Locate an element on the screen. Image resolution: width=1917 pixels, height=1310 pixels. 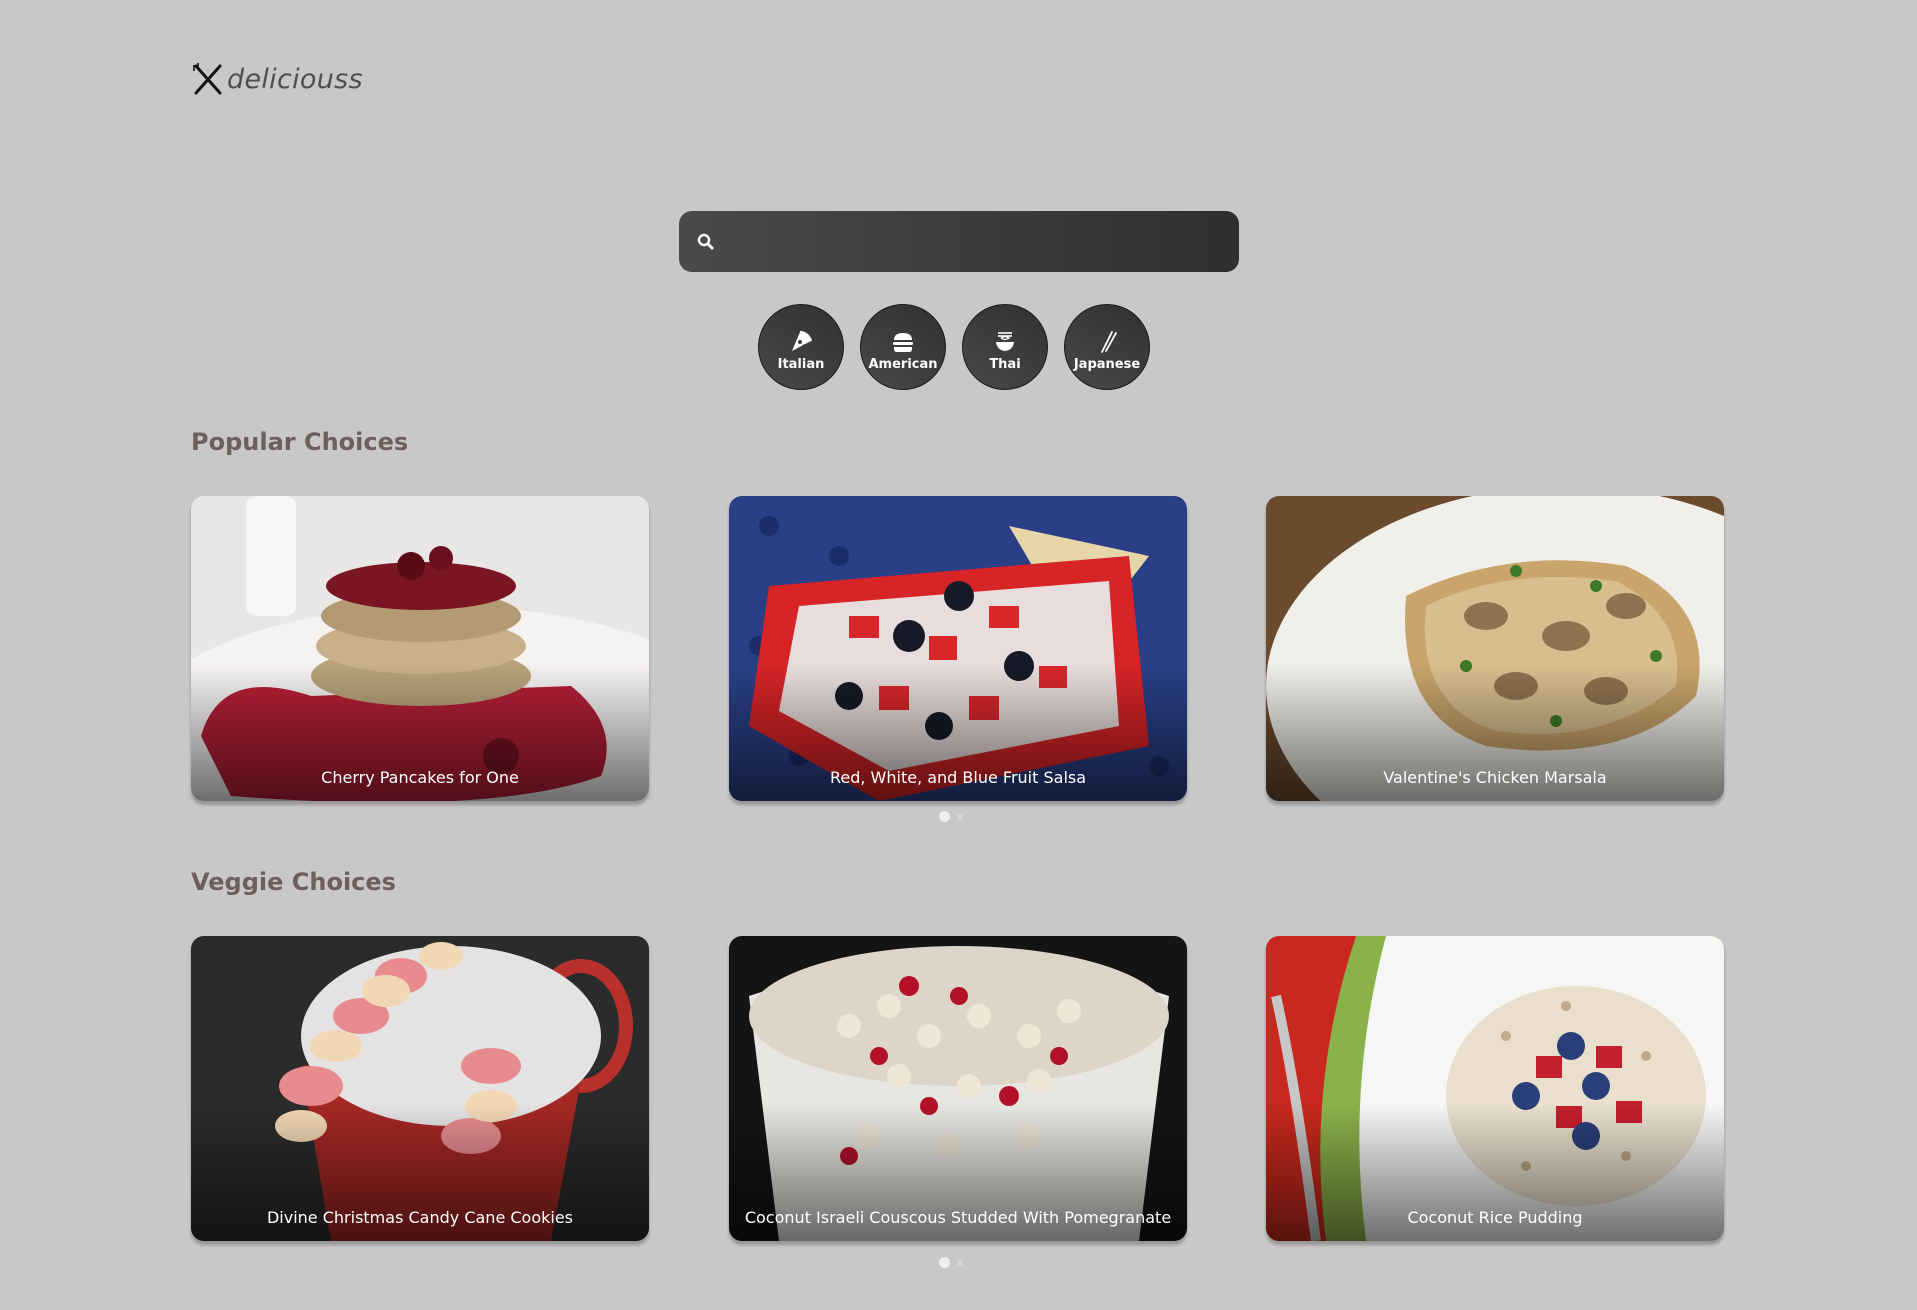
noodles-icon is located at coordinates (1005, 341).